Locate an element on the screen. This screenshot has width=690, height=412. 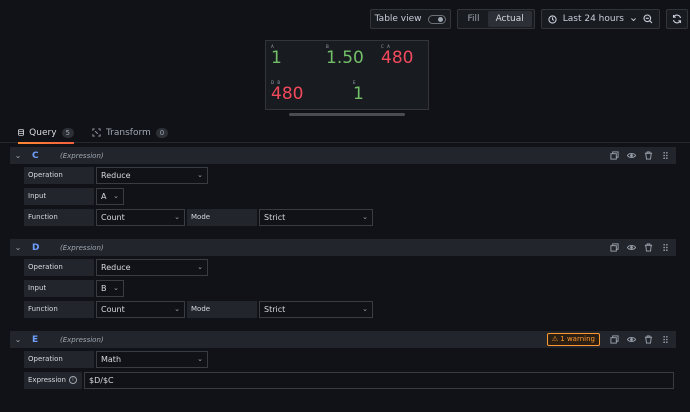
tab-query-label: Query is located at coordinates (43, 132).